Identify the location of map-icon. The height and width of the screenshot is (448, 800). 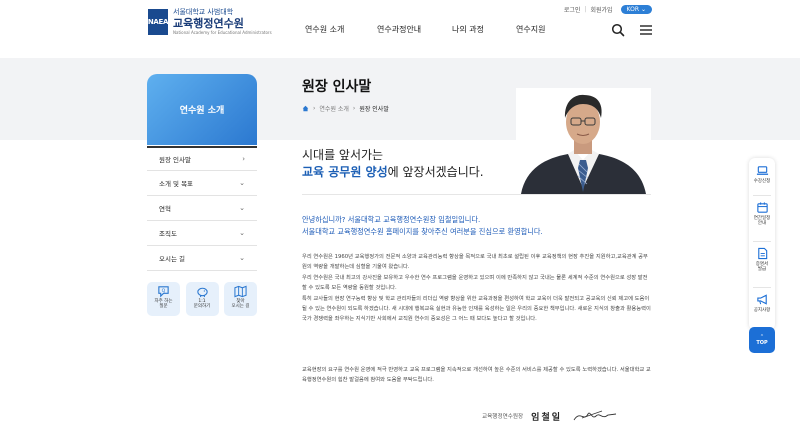
(240, 291).